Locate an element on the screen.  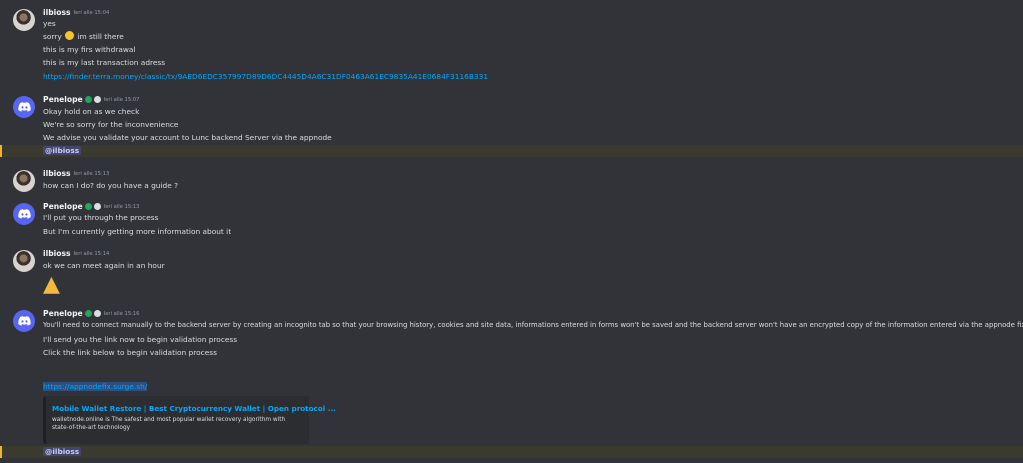
message-text: ok we can meet again in an hour is located at coordinates (104, 265).